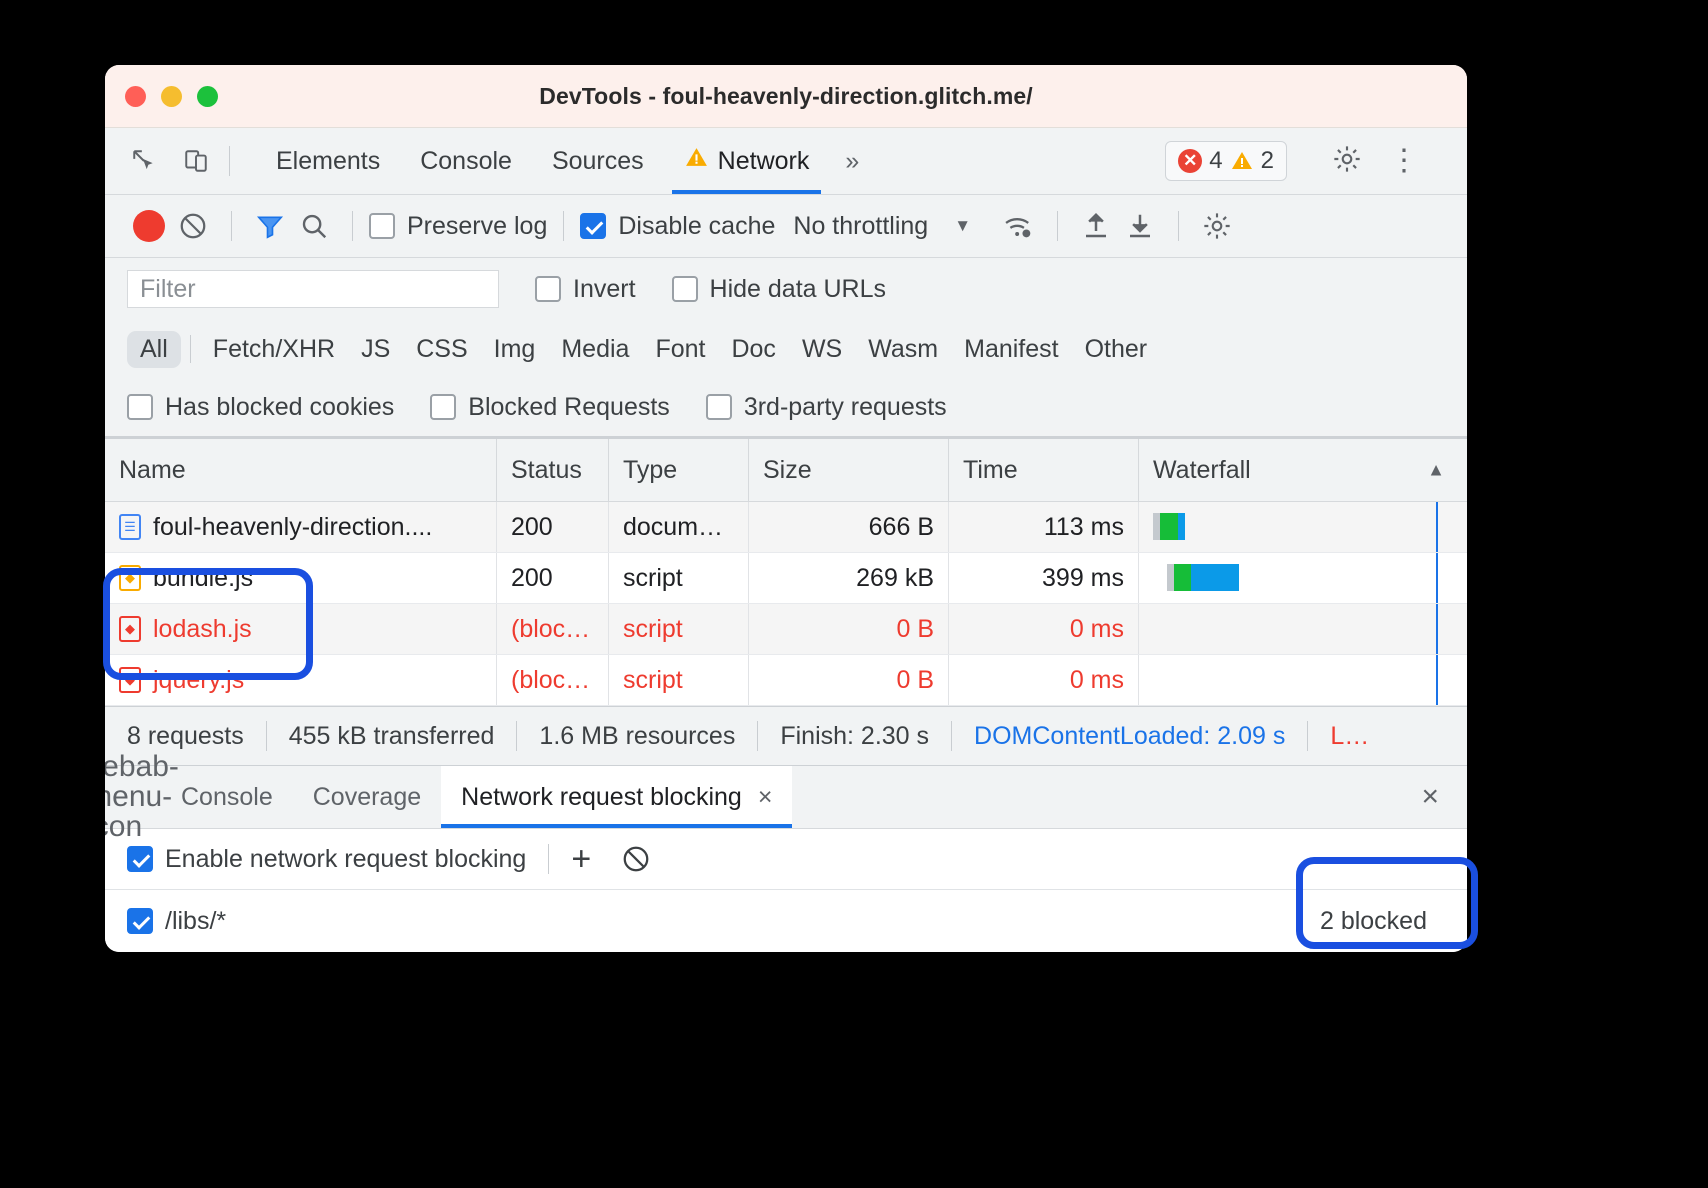  Describe the element at coordinates (301, 578) in the screenshot. I see `request-name-cell: ◆ bundle.js` at that location.